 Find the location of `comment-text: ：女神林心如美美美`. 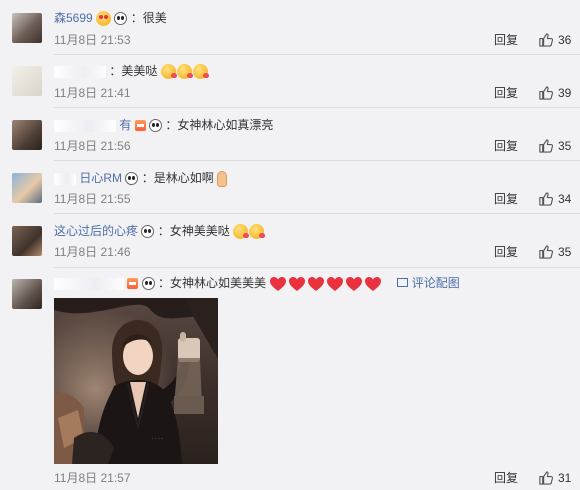

comment-text: ：女神林心如美美美 is located at coordinates (212, 283).